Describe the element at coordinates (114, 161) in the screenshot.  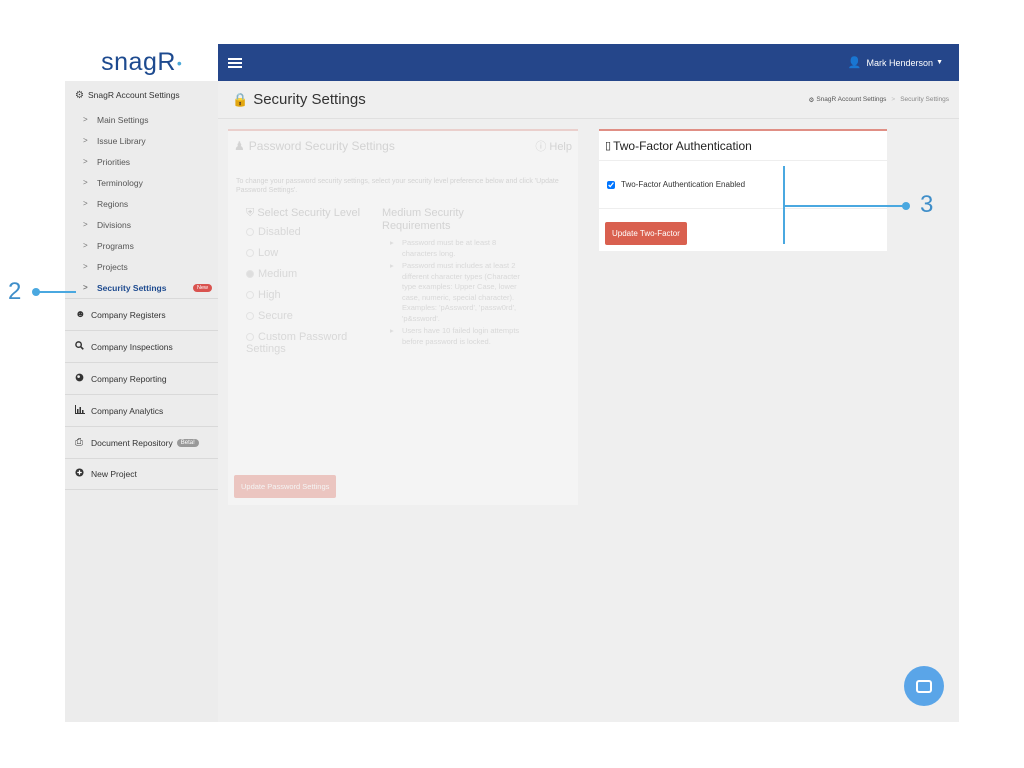
I see `sidebar-item-label: Priorities` at that location.